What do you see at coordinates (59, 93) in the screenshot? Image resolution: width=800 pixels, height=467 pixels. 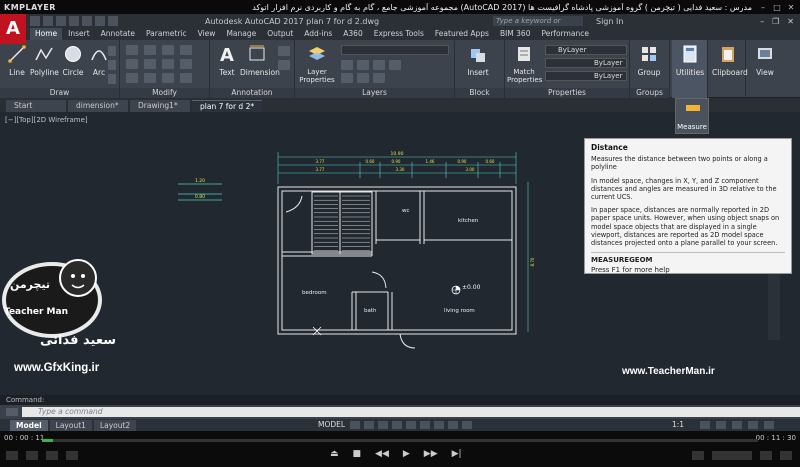 I see `draw-group-label: Draw` at bounding box center [59, 93].